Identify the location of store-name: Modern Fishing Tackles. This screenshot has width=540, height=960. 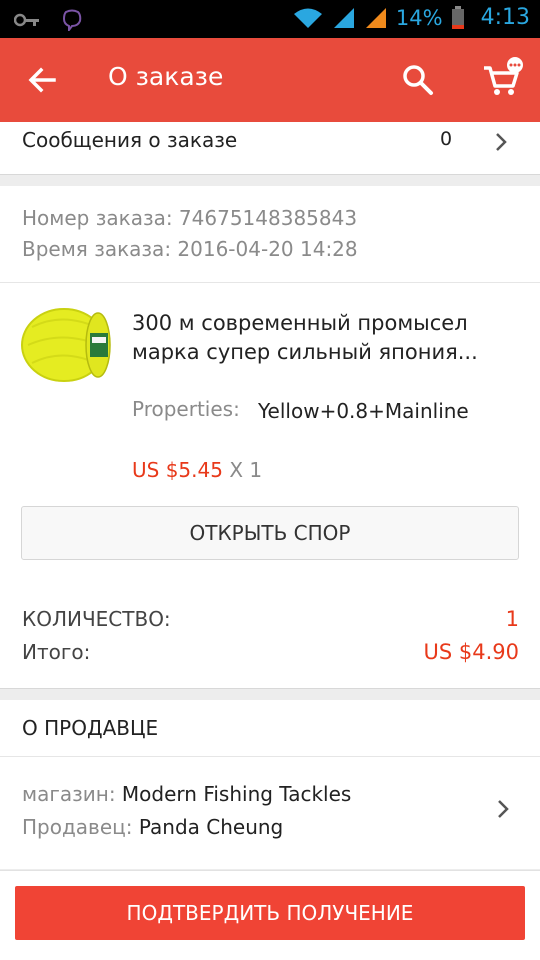
(236, 794).